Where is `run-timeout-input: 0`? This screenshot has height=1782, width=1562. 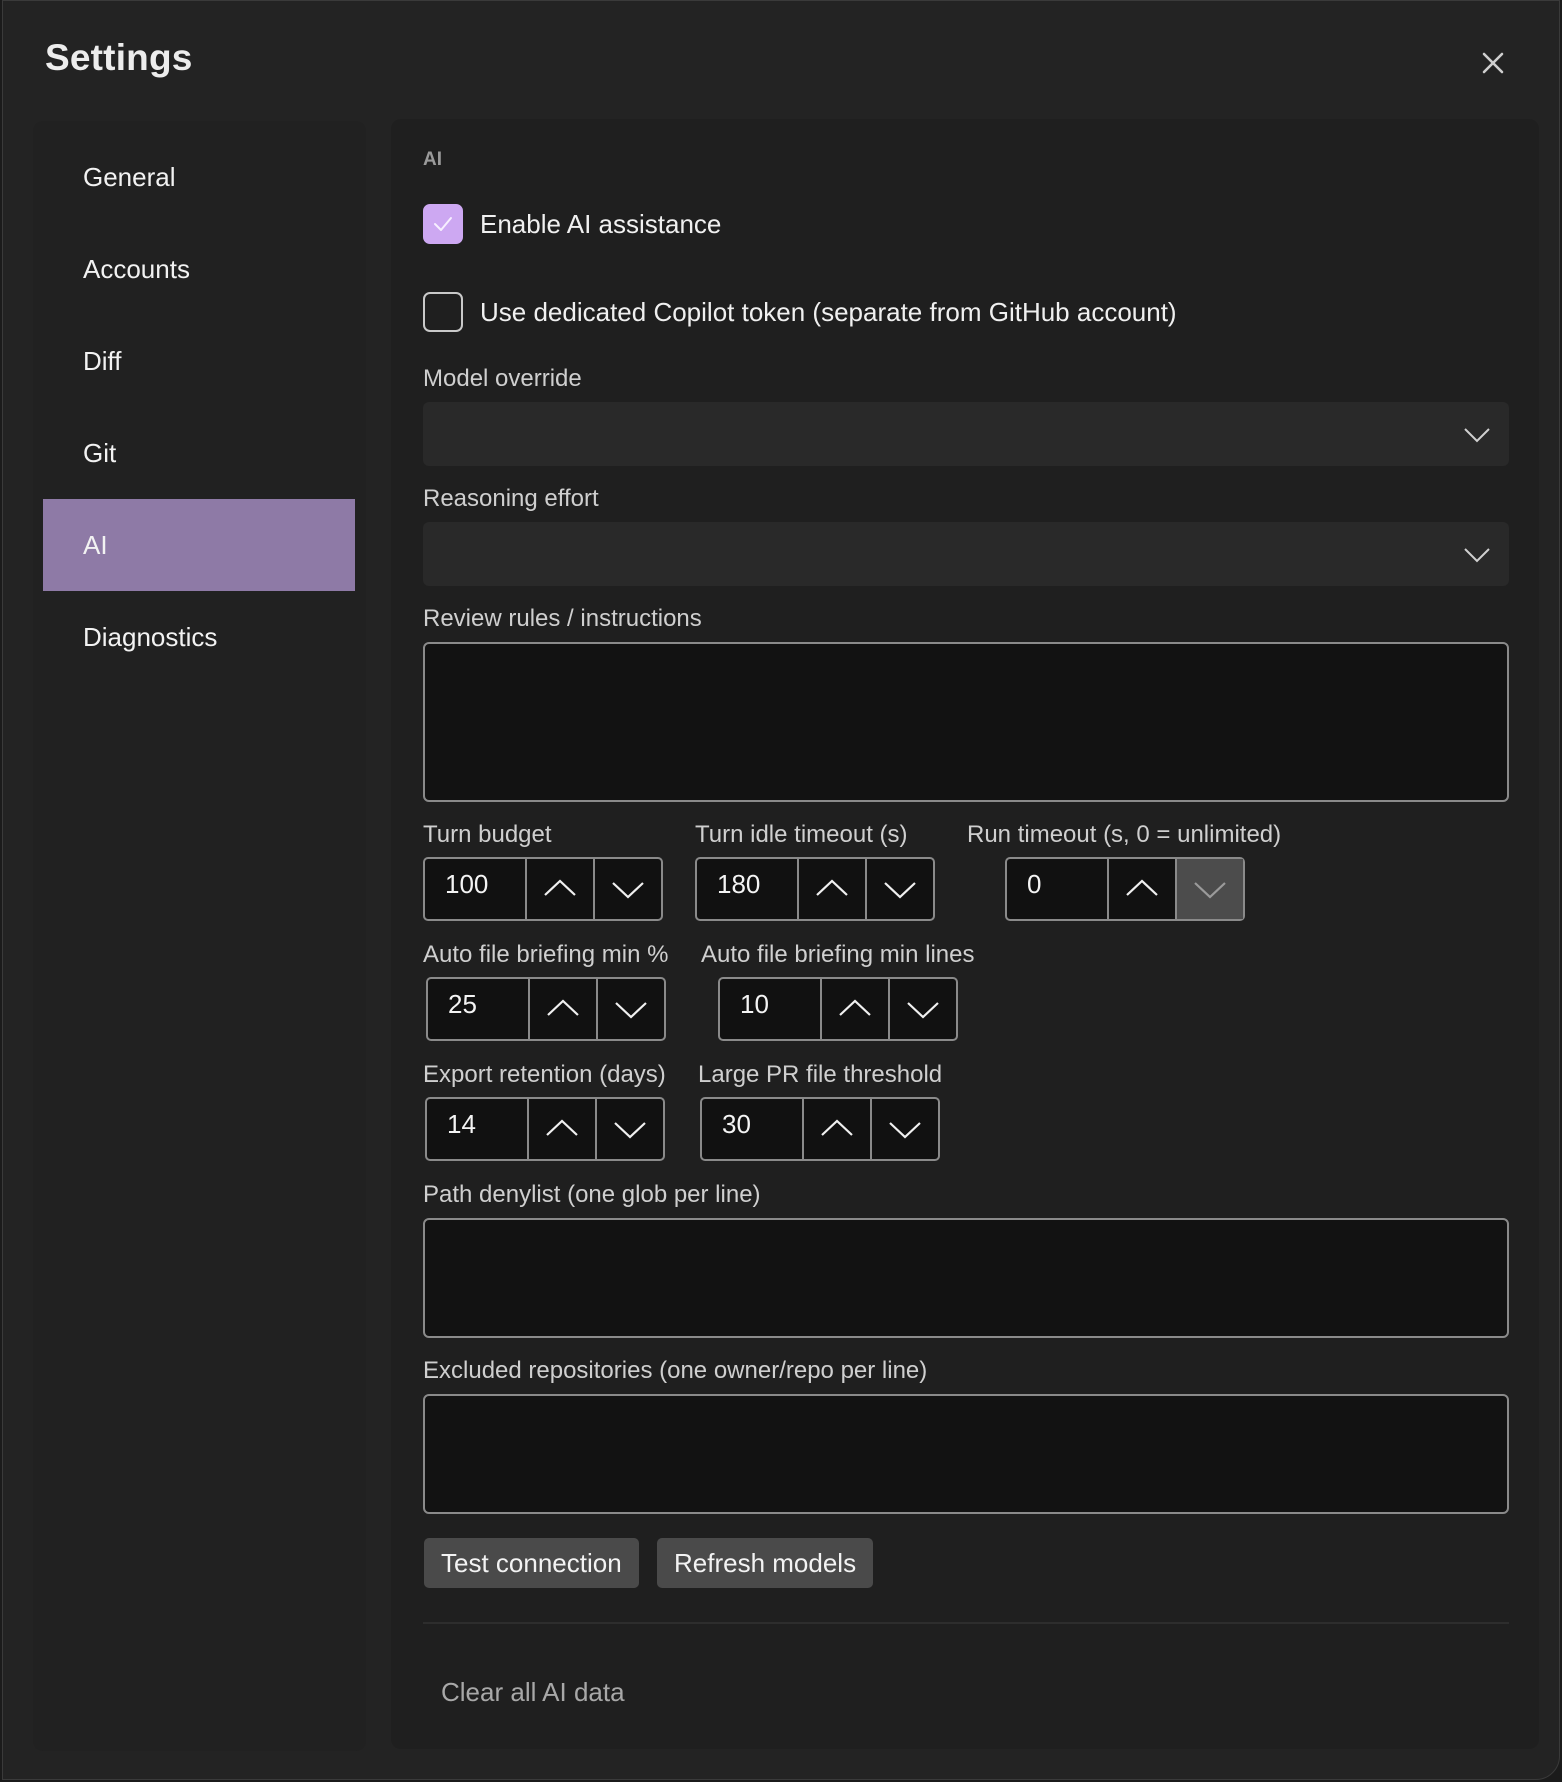
run-timeout-input: 0 is located at coordinates (1057, 889).